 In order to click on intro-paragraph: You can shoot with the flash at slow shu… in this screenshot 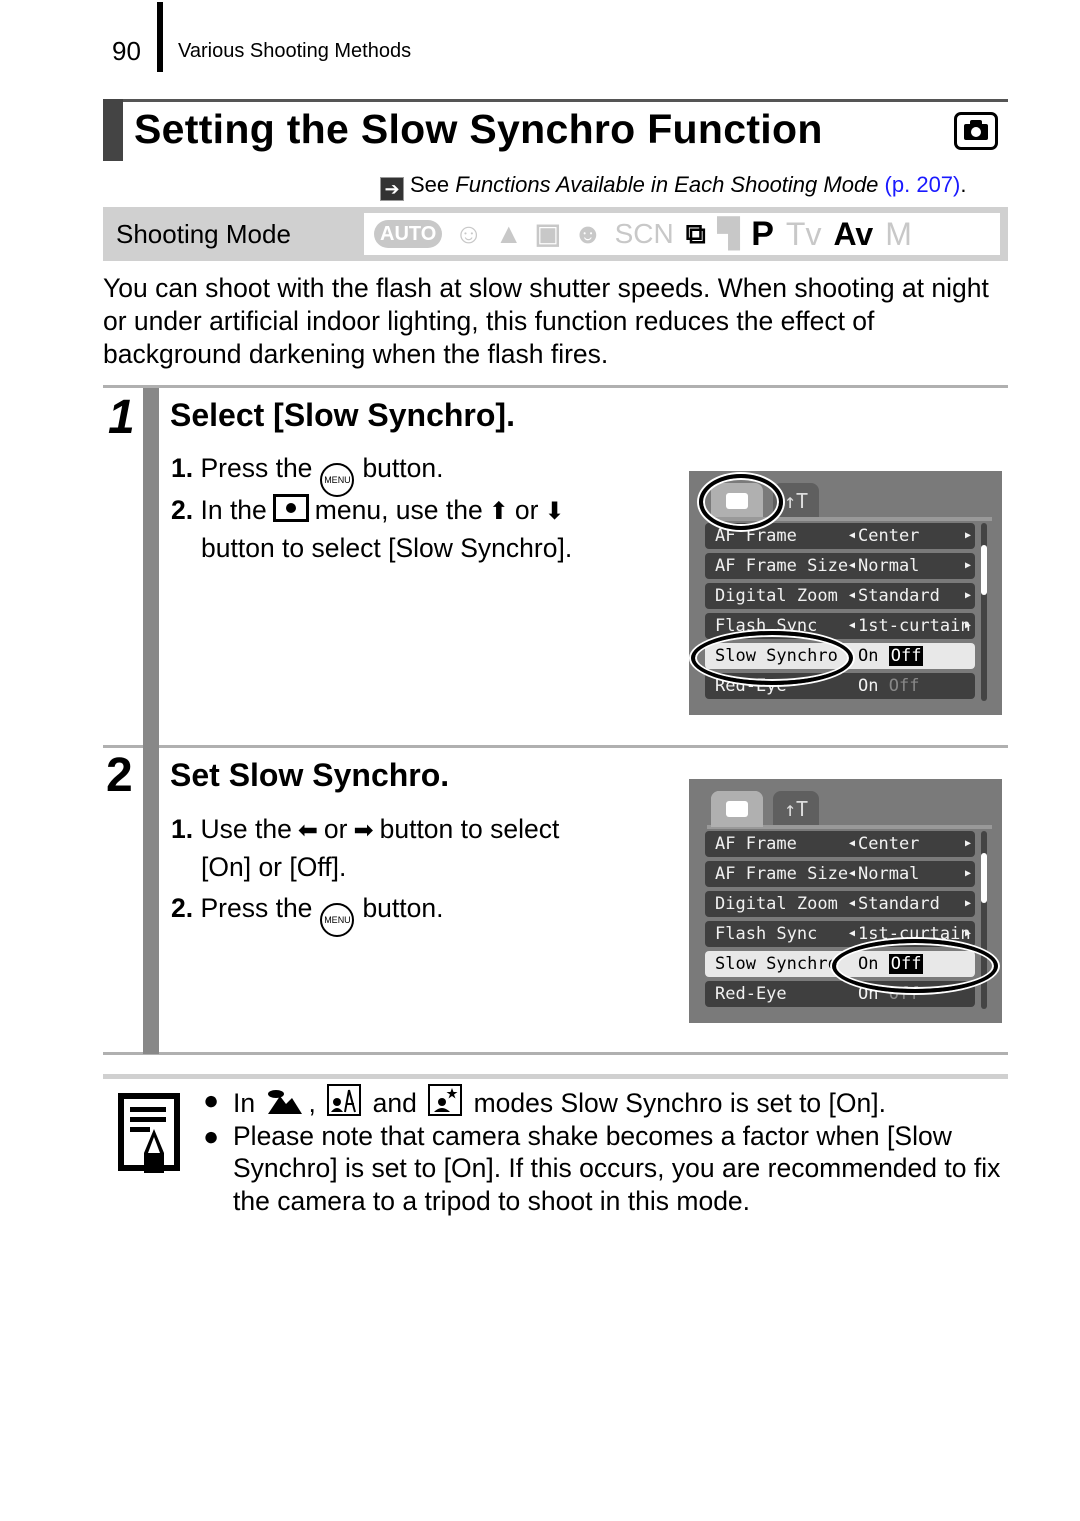, I will do `click(546, 321)`.